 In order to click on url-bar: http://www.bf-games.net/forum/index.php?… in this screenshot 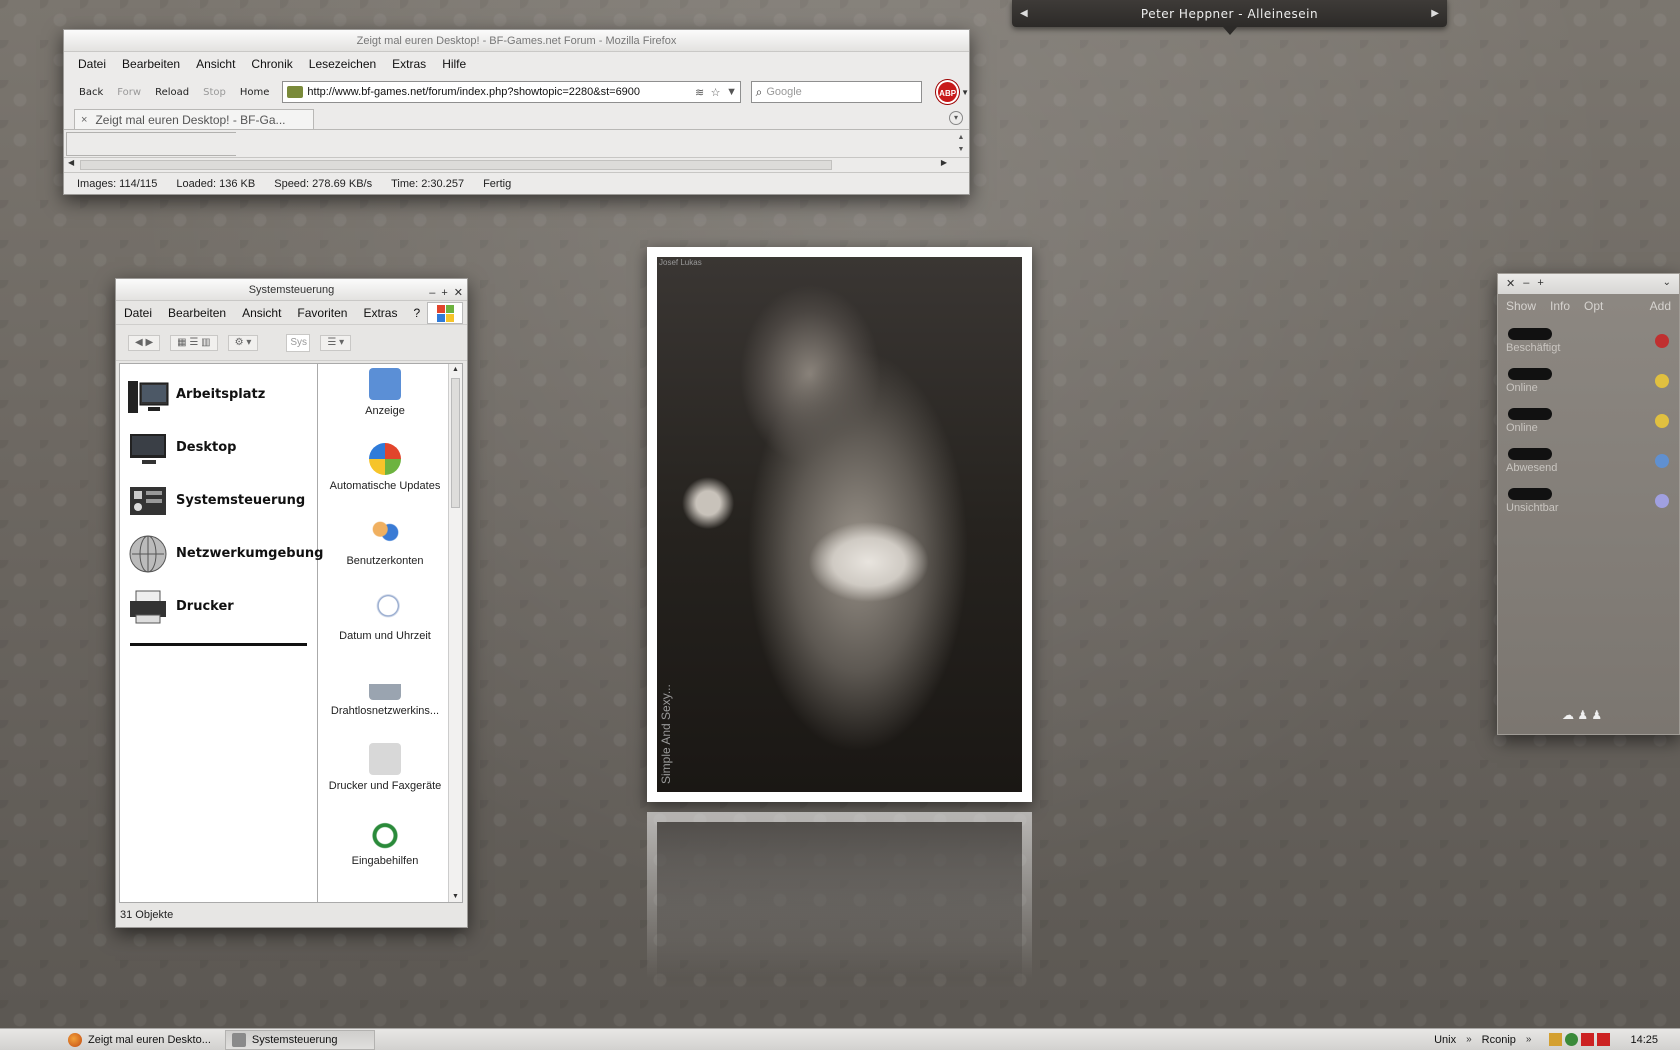, I will do `click(511, 92)`.